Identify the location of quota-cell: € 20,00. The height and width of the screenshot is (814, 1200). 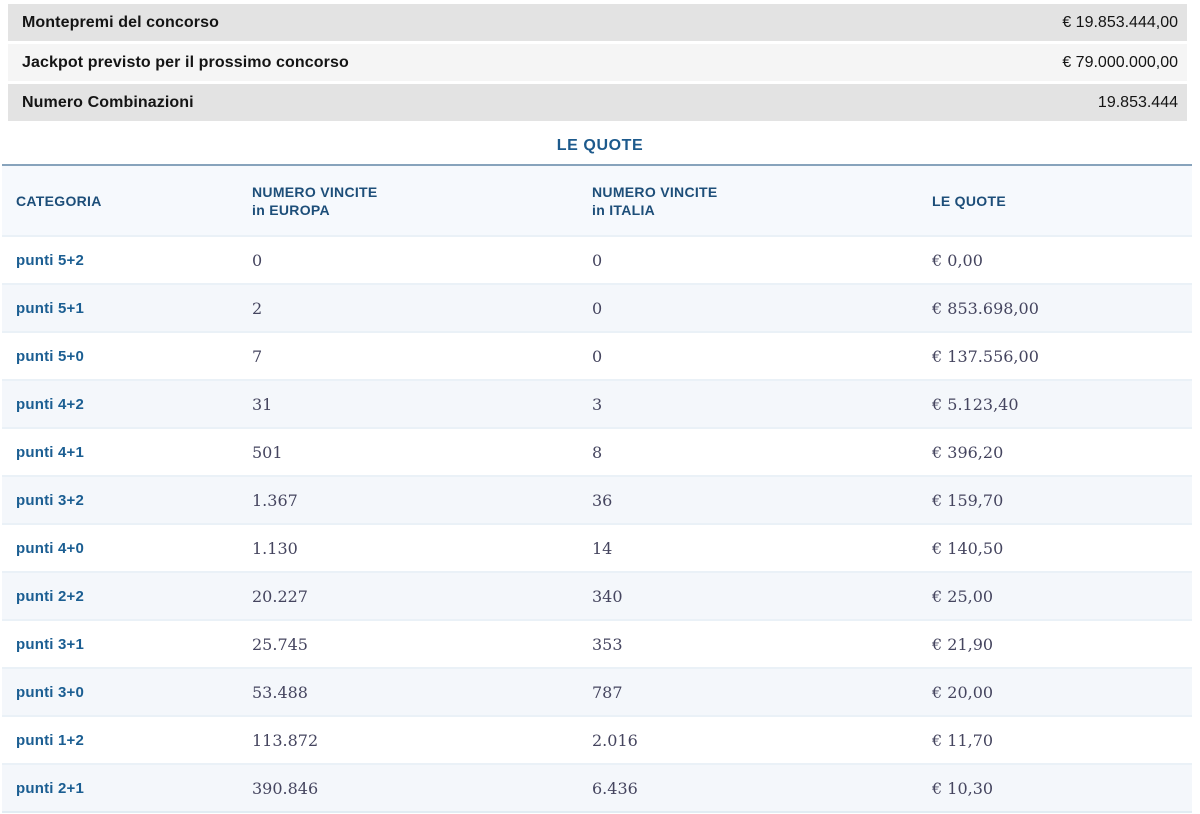
(1055, 691).